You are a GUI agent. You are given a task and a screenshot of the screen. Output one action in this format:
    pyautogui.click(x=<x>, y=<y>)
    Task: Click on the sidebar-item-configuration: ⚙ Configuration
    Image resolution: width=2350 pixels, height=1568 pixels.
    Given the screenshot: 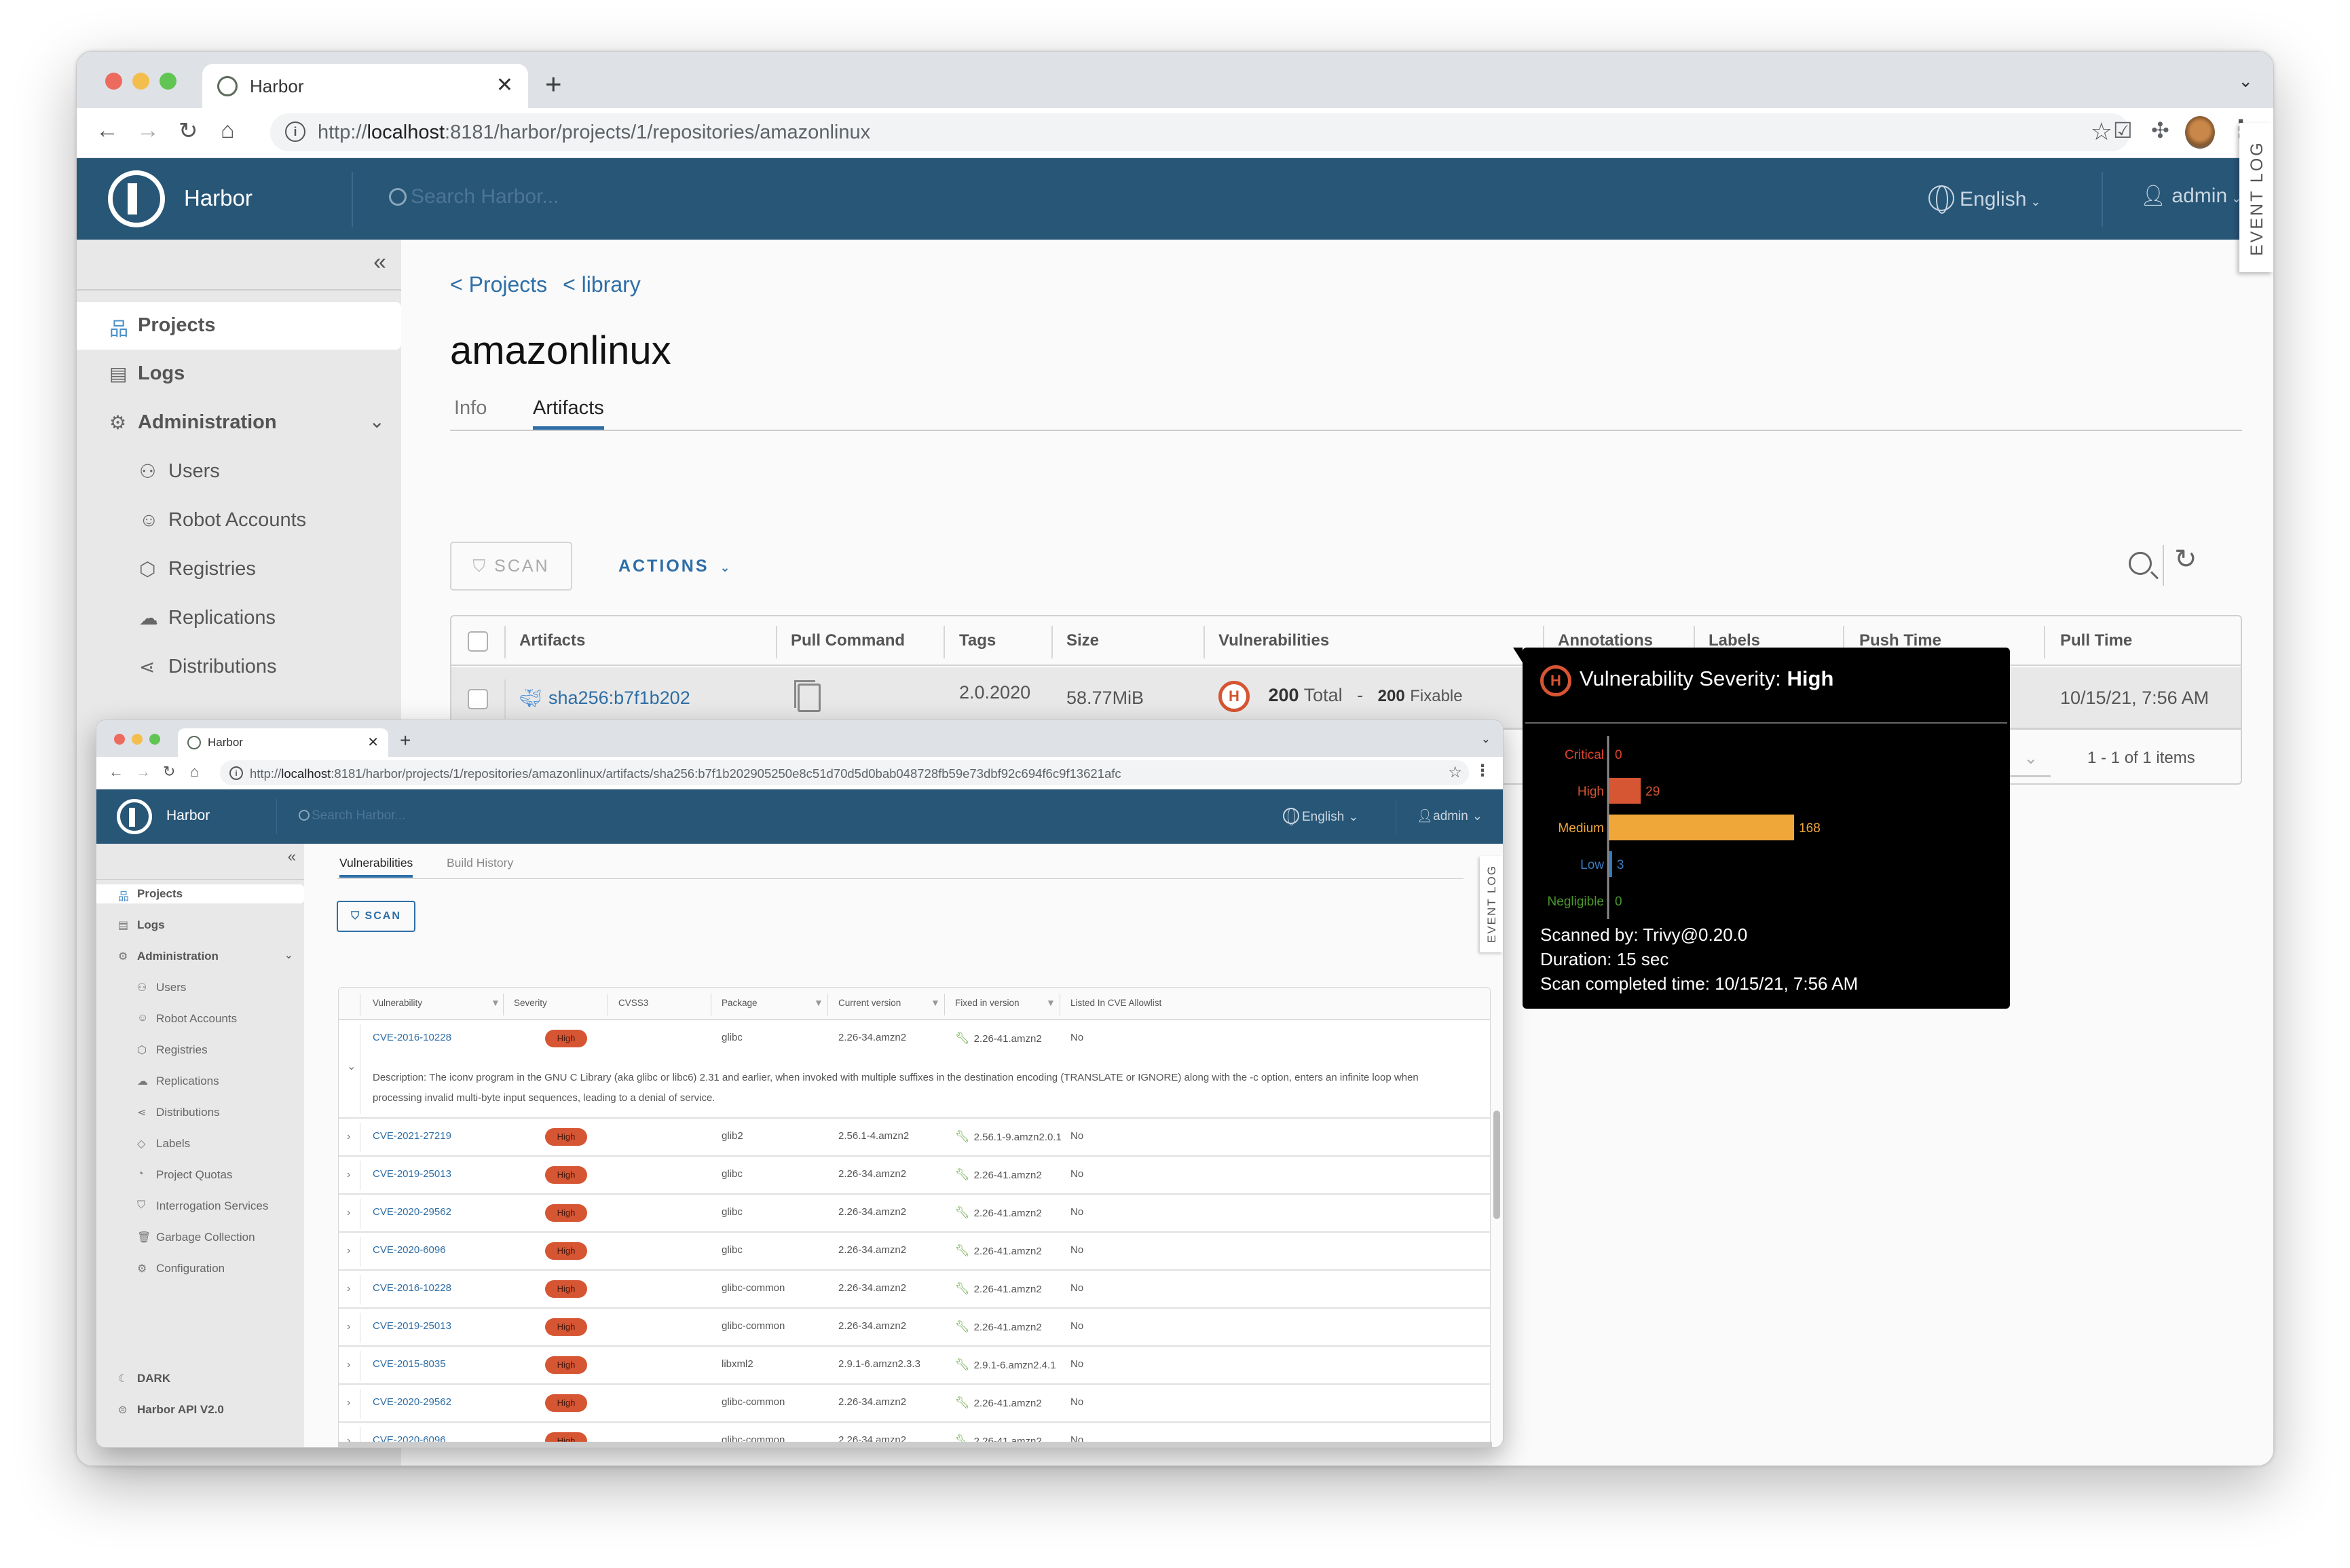 What is the action you would take?
    pyautogui.click(x=200, y=1269)
    